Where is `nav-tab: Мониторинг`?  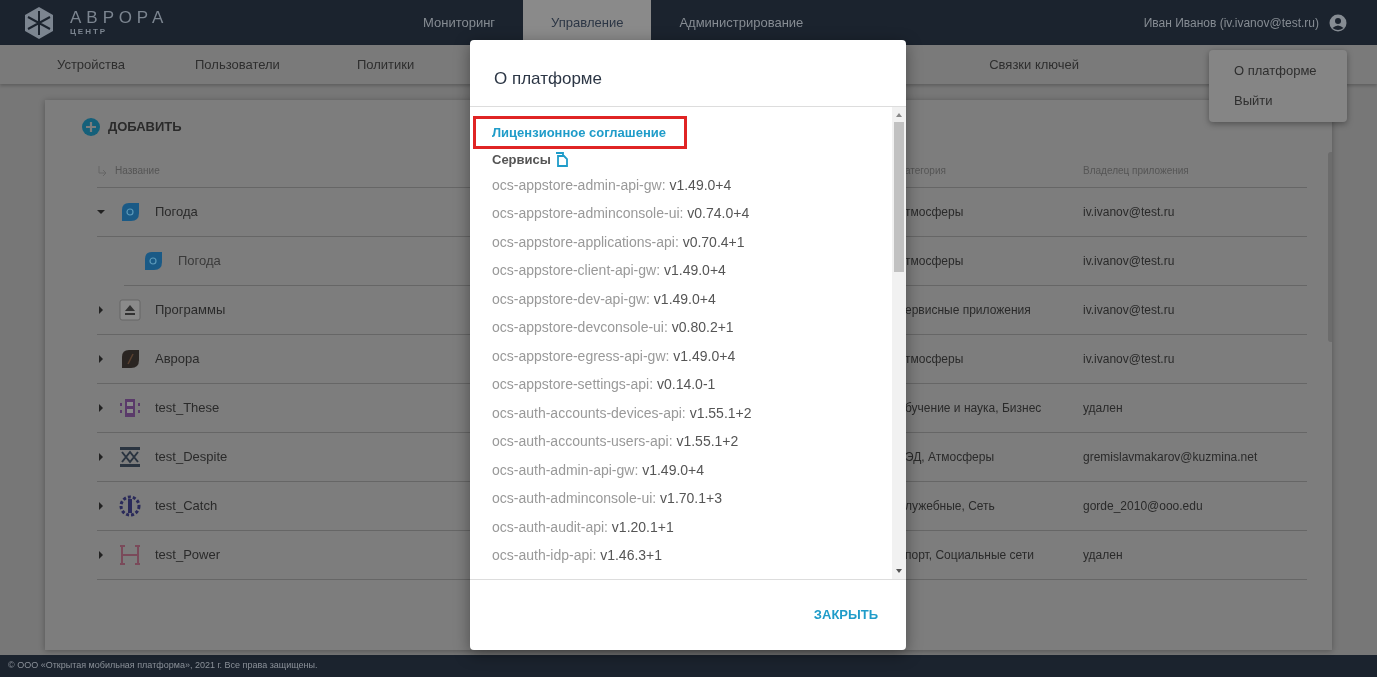 nav-tab: Мониторинг is located at coordinates (459, 22).